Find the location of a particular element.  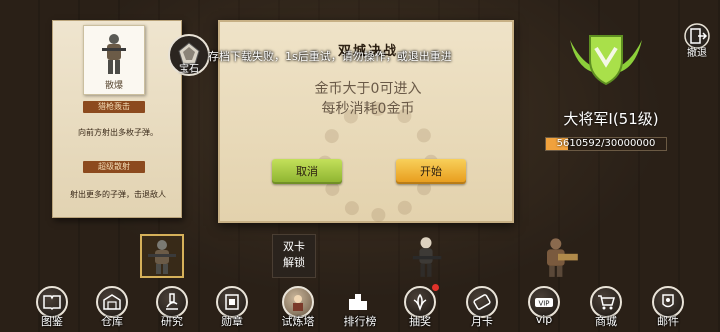

book-icon is located at coordinates (52, 303).